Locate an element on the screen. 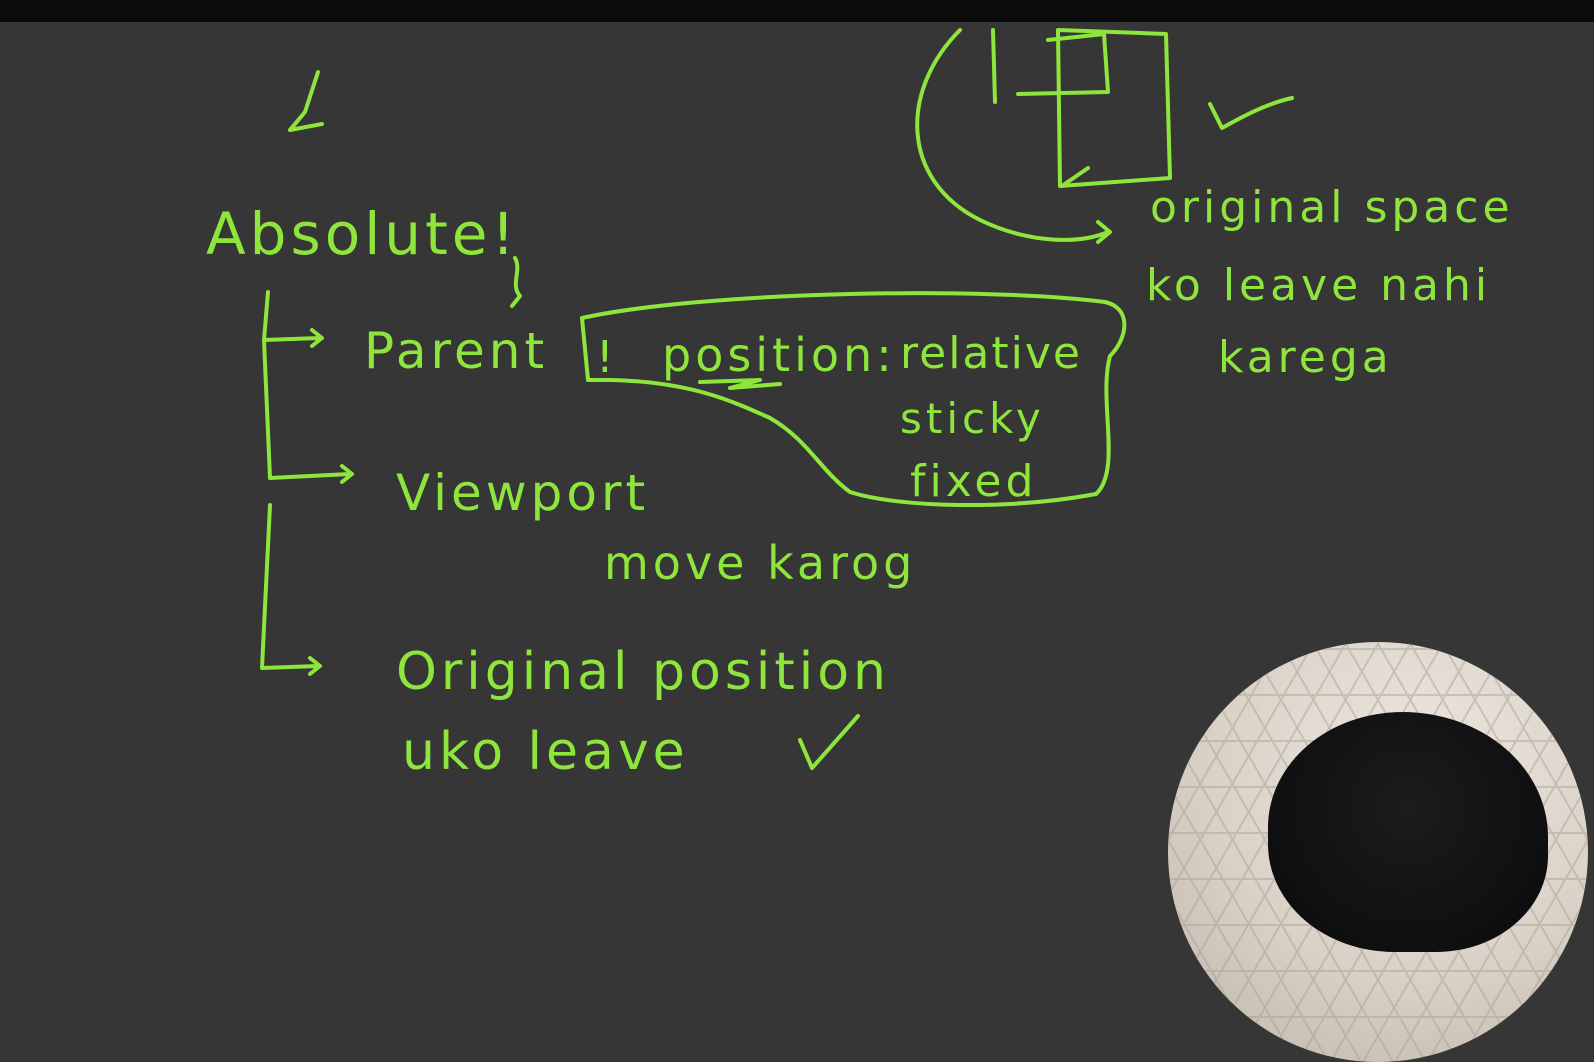 This screenshot has width=1594, height=1062. webcam-overlay is located at coordinates (1378, 852).